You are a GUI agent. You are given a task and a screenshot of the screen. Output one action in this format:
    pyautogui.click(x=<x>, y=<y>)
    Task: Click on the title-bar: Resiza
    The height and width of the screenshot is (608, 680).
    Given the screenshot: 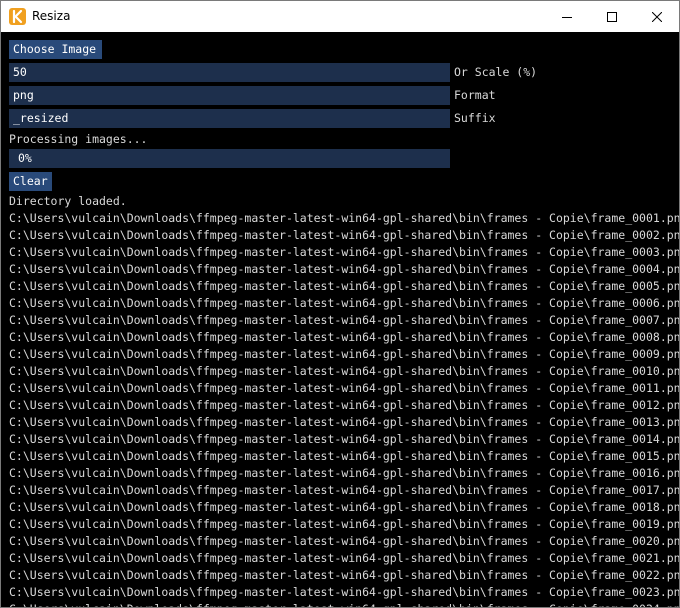 What is the action you would take?
    pyautogui.click(x=340, y=16)
    